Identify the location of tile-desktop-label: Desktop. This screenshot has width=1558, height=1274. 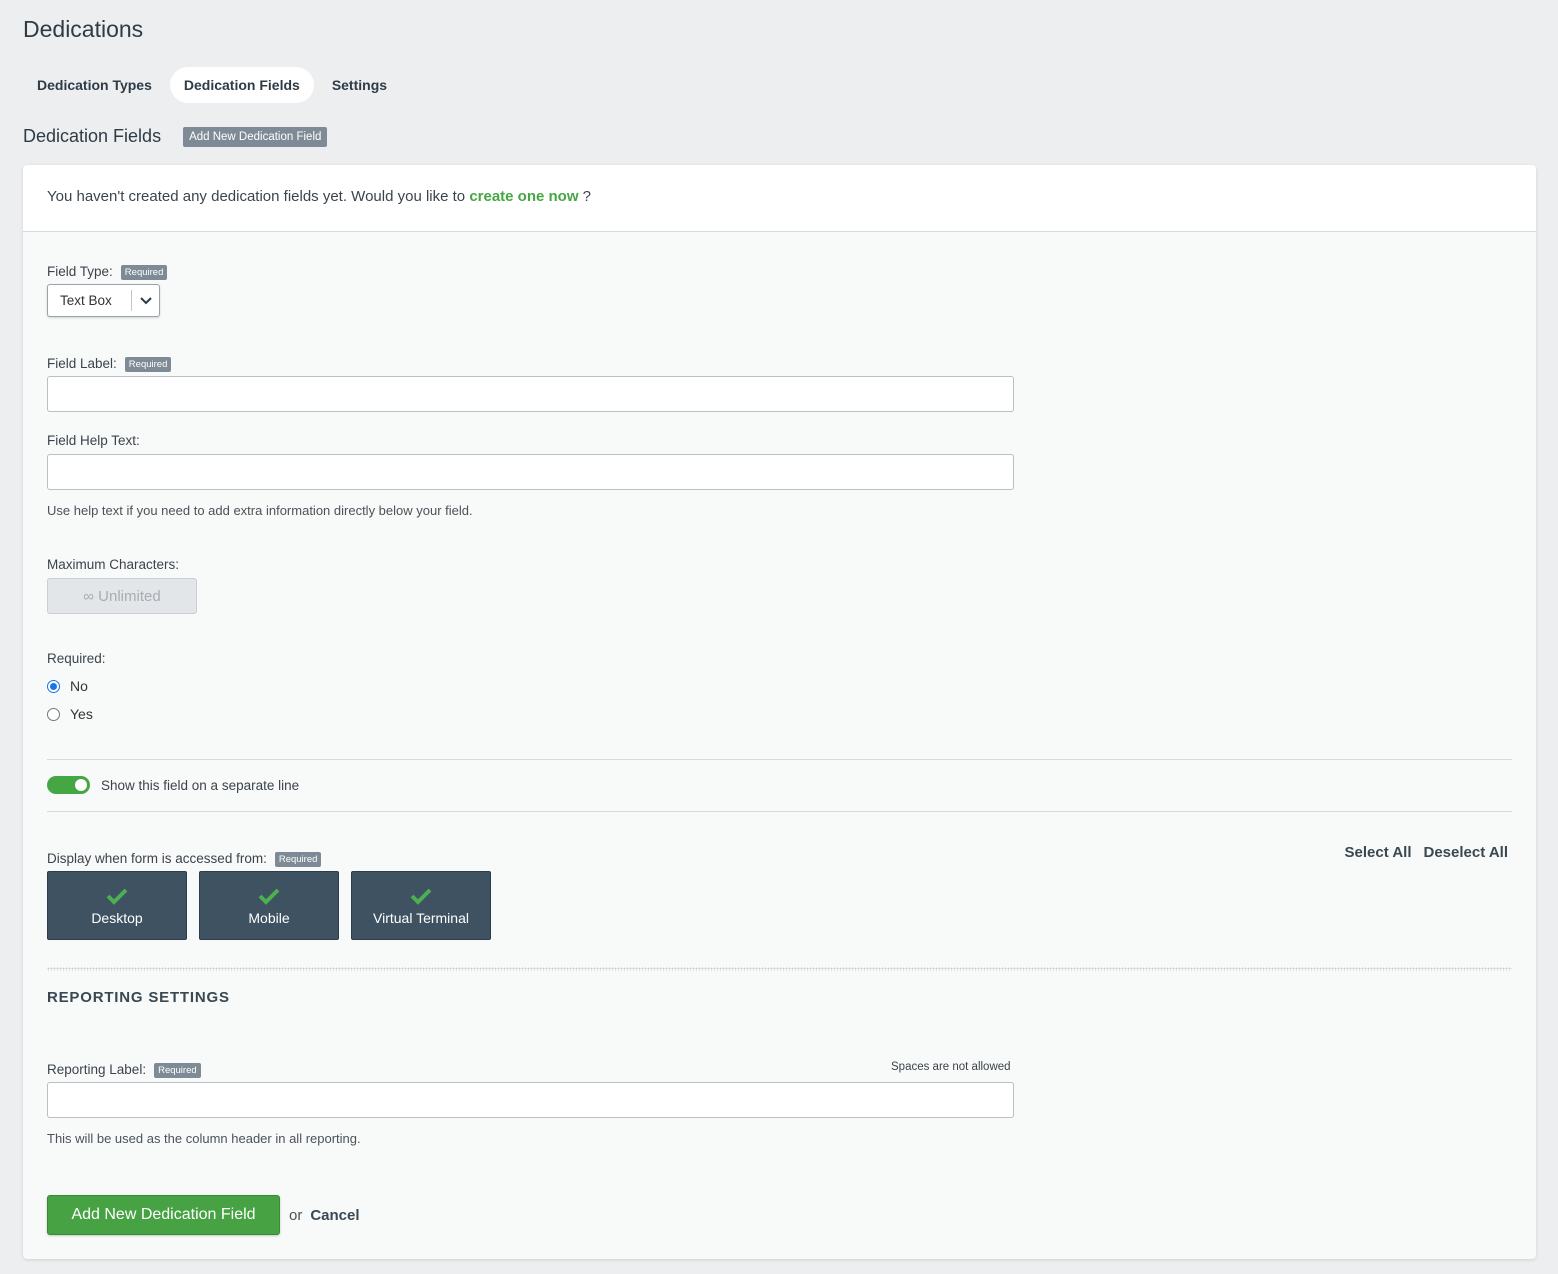
(117, 917).